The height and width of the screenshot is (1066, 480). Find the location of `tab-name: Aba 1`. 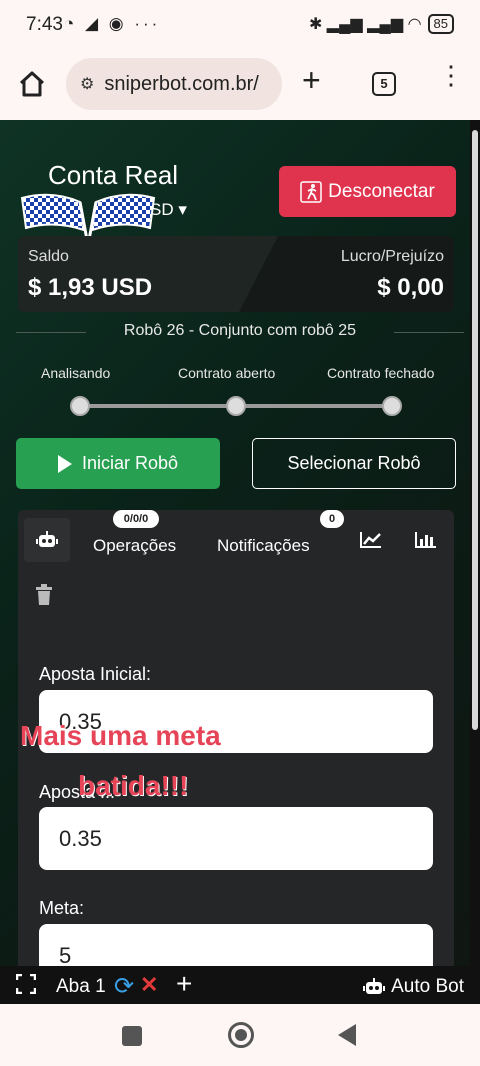

tab-name: Aba 1 is located at coordinates (81, 987).